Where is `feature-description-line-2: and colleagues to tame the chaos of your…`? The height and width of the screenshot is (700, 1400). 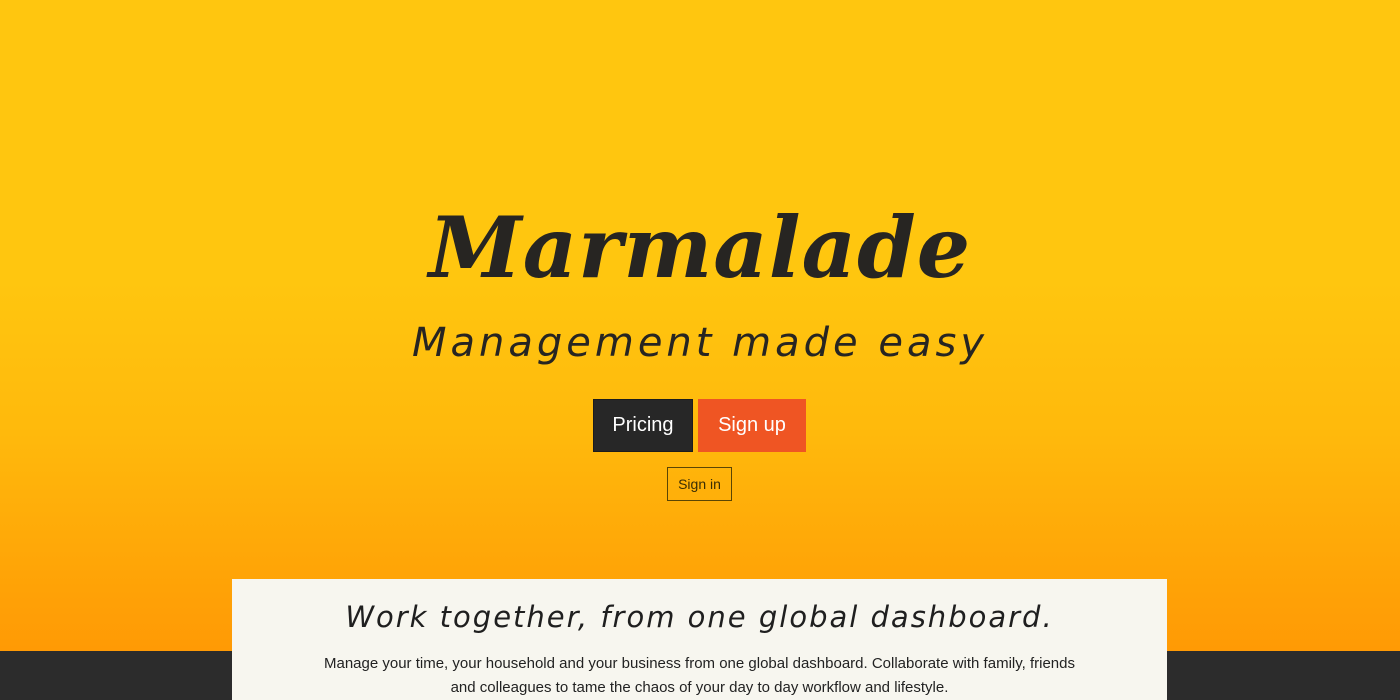
feature-description-line-2: and colleagues to tame the chaos of your… is located at coordinates (699, 687).